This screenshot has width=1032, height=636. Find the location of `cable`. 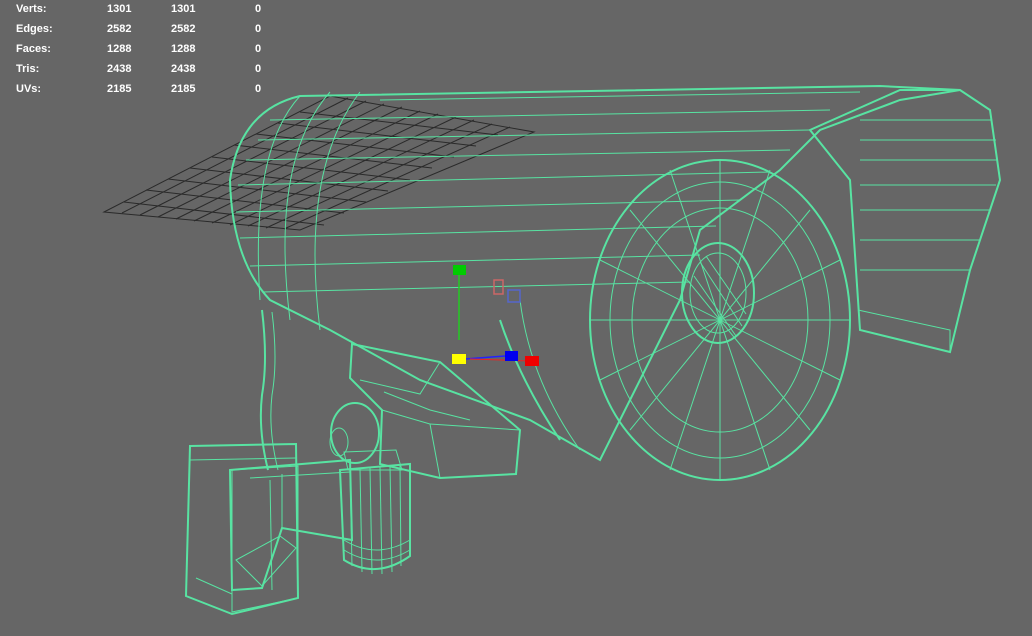

cable is located at coordinates (269, 390).